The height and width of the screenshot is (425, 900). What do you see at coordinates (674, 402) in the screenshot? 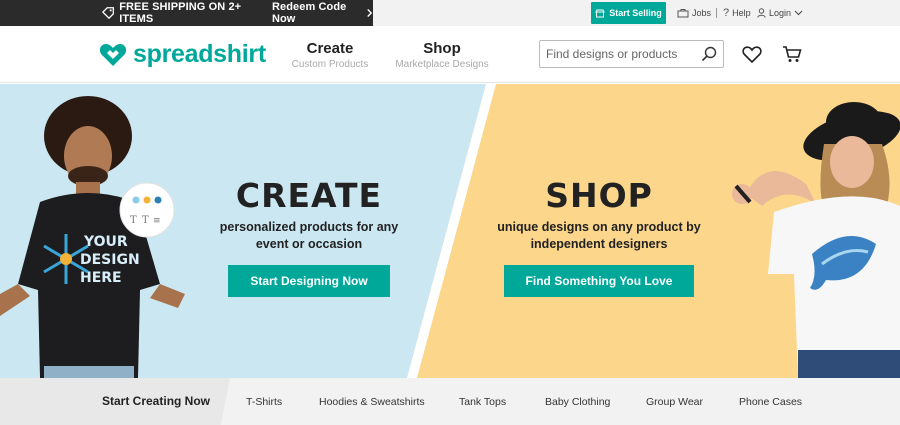
I see `category-group-wear: Group Wear` at bounding box center [674, 402].